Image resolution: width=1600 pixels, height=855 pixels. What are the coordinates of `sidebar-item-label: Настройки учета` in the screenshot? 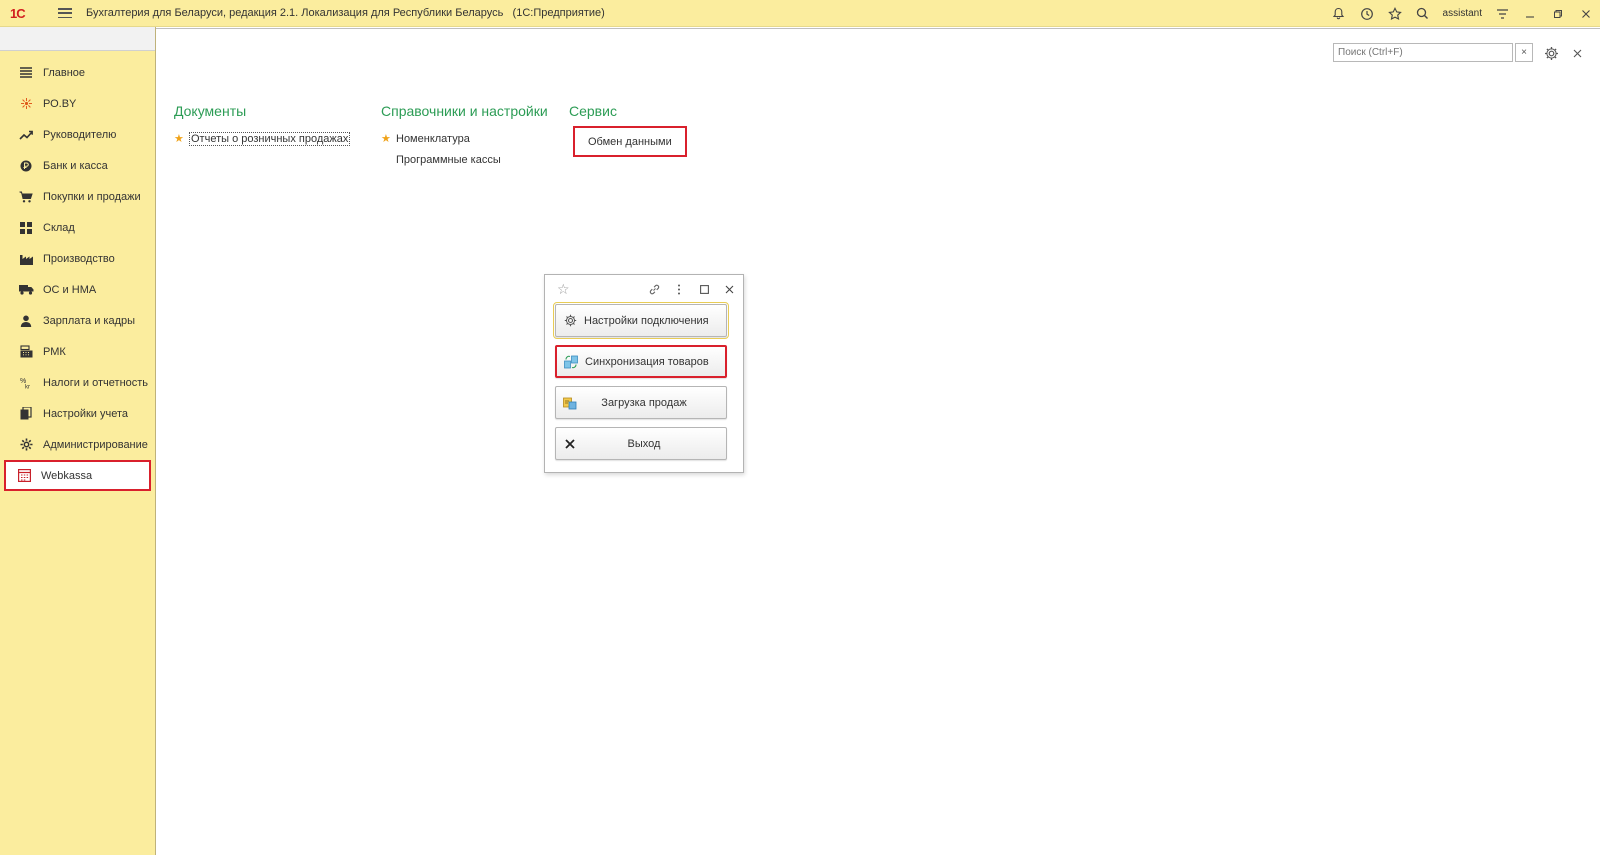 It's located at (86, 413).